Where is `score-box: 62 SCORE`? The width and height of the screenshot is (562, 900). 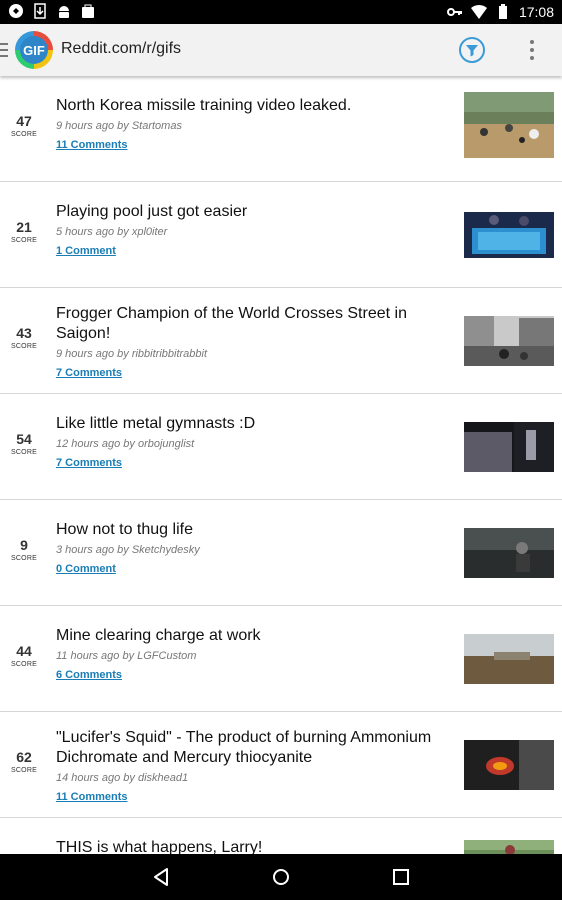 score-box: 62 SCORE is located at coordinates (24, 761).